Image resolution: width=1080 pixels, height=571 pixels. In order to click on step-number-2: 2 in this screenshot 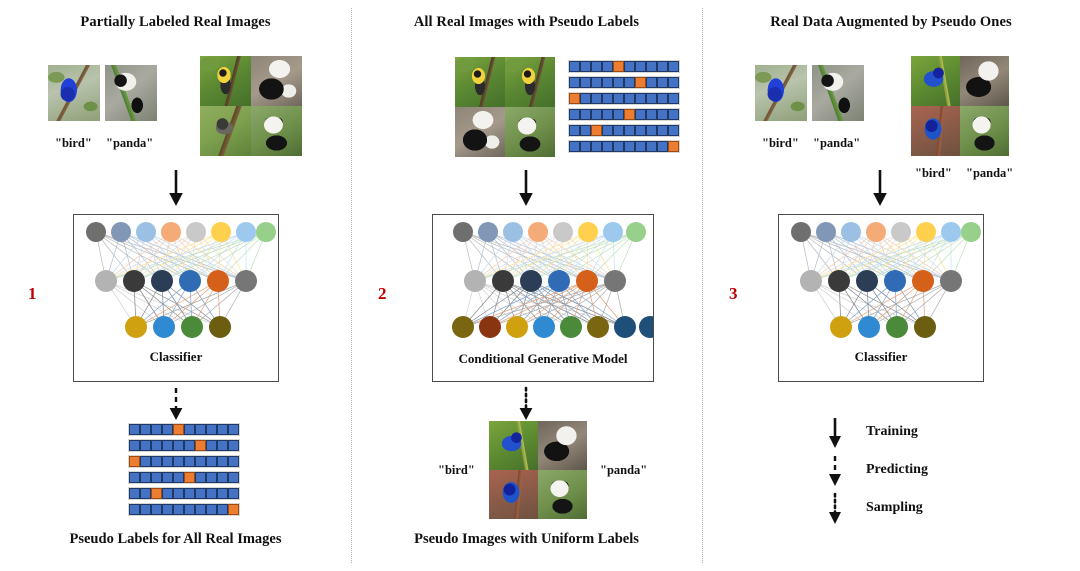, I will do `click(382, 293)`.